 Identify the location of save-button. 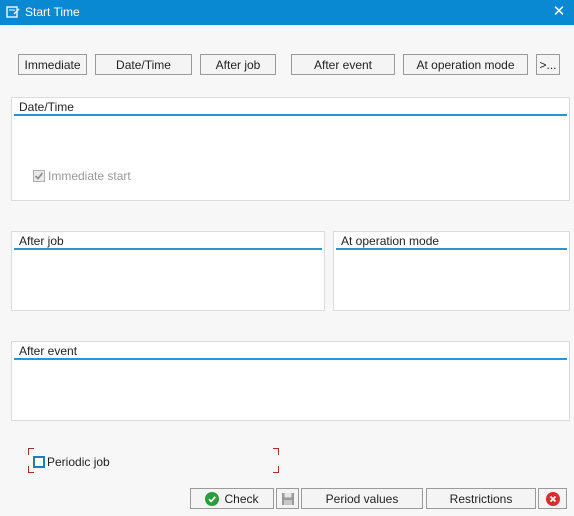
(287, 498).